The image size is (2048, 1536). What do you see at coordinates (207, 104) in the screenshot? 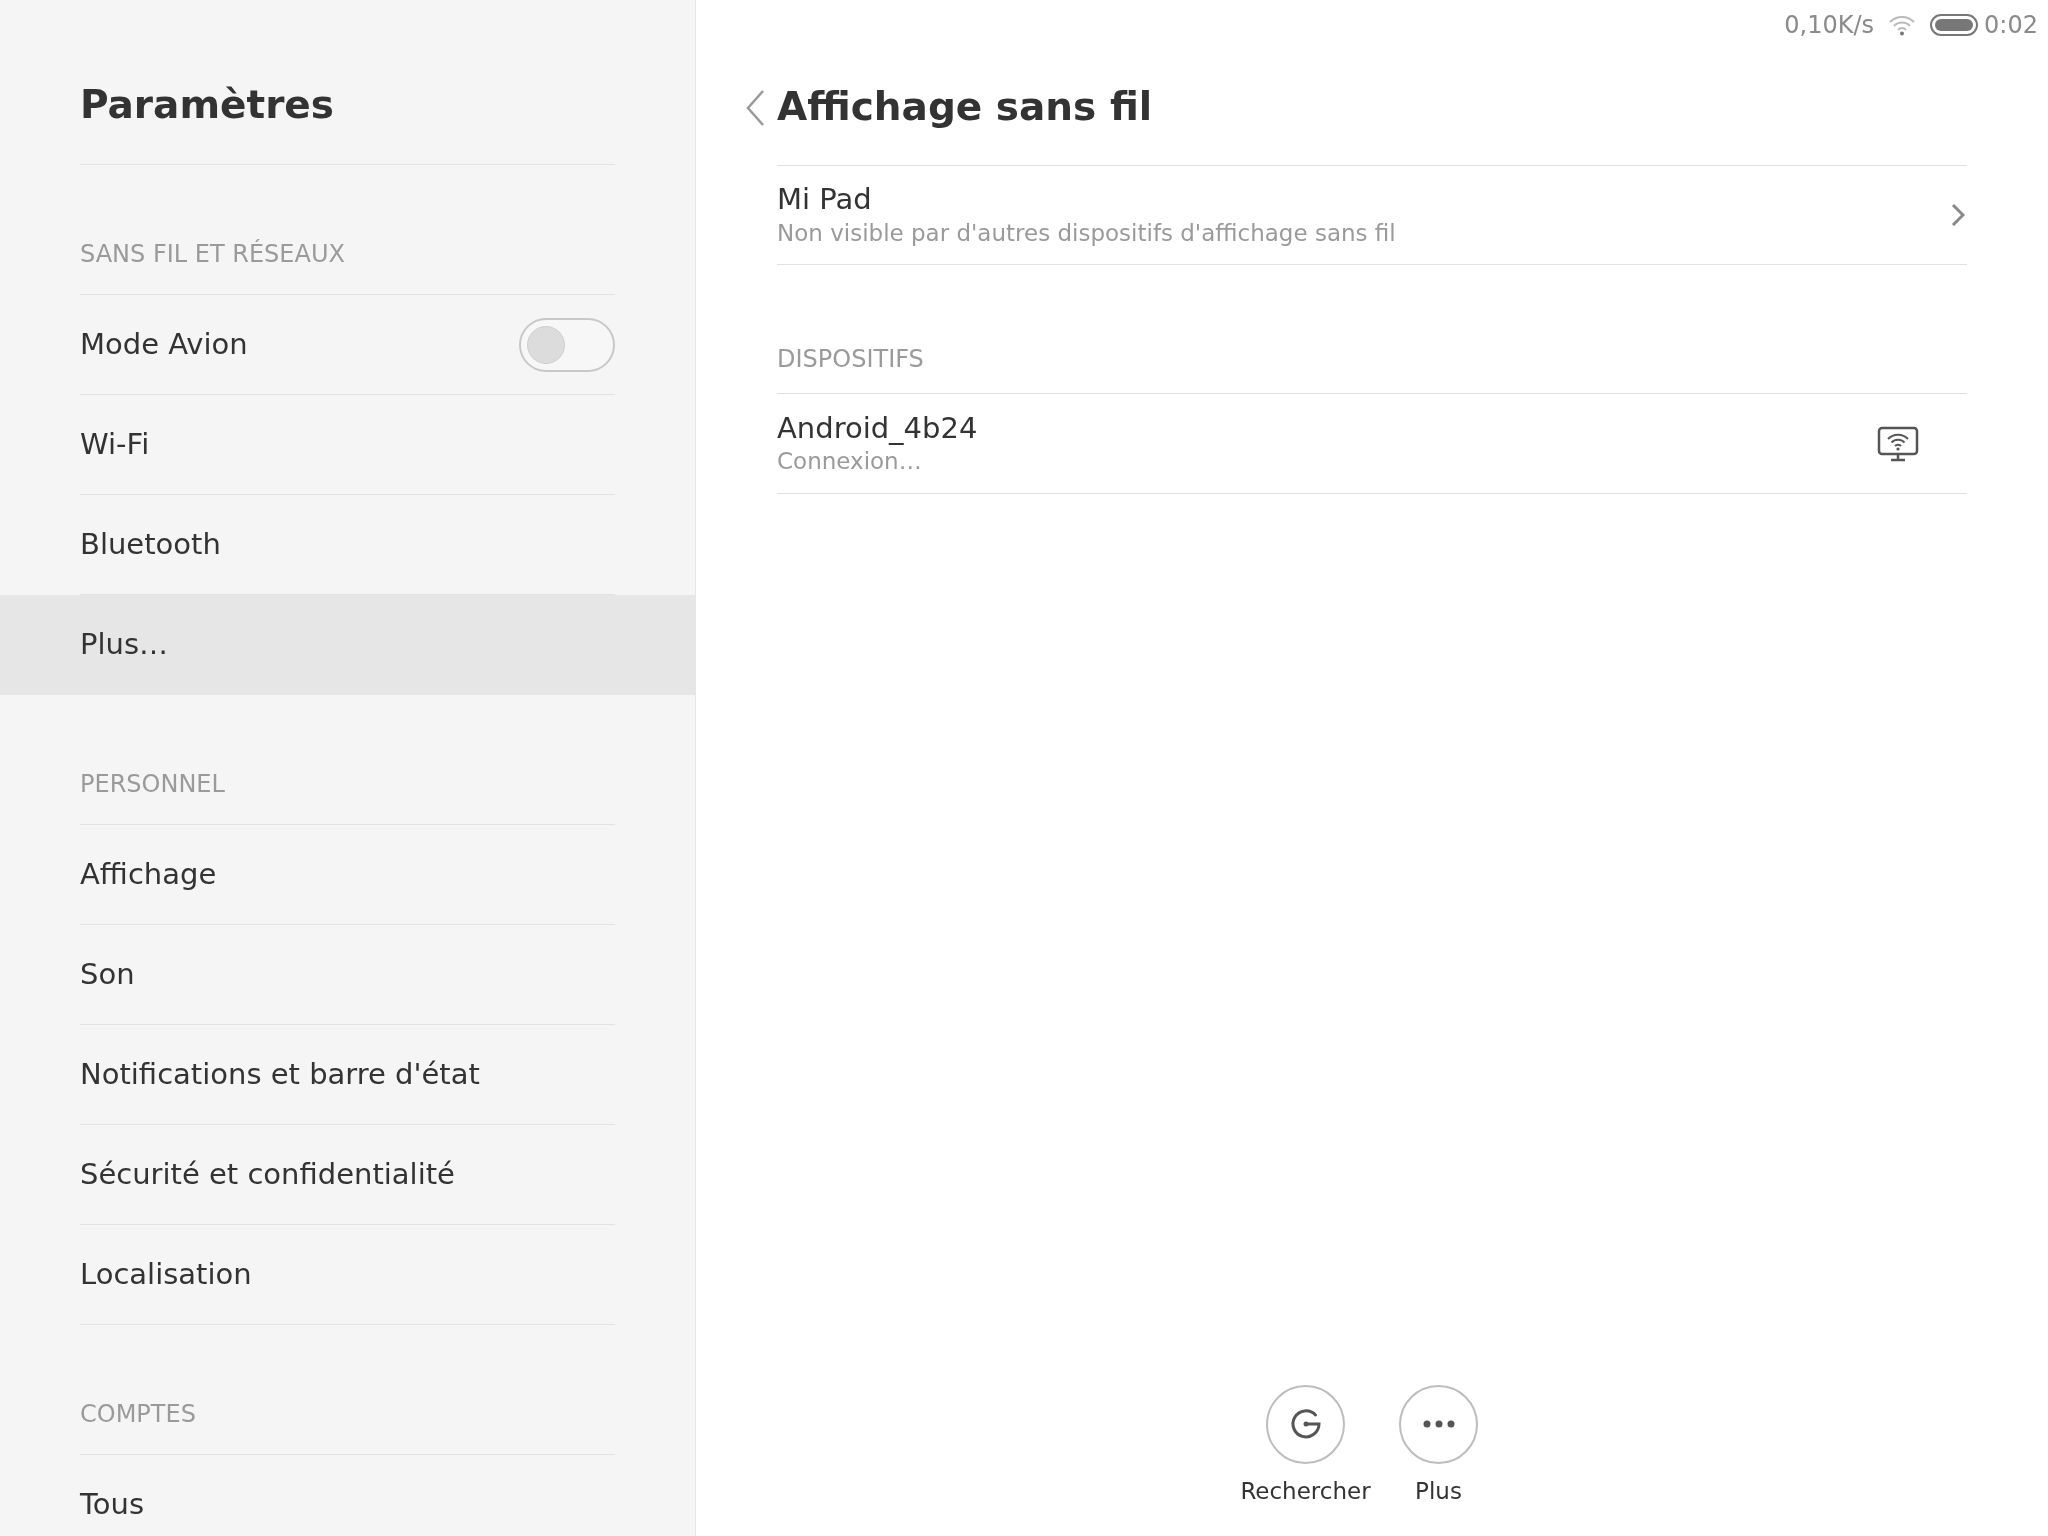
I see `settings-title: Paramètres` at bounding box center [207, 104].